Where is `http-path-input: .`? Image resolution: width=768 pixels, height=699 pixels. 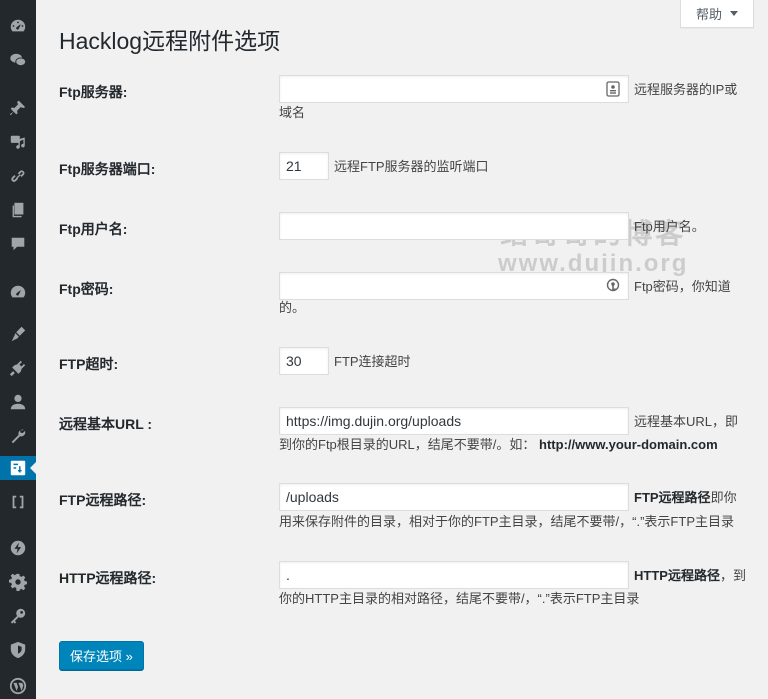
http-path-input: . is located at coordinates (454, 575).